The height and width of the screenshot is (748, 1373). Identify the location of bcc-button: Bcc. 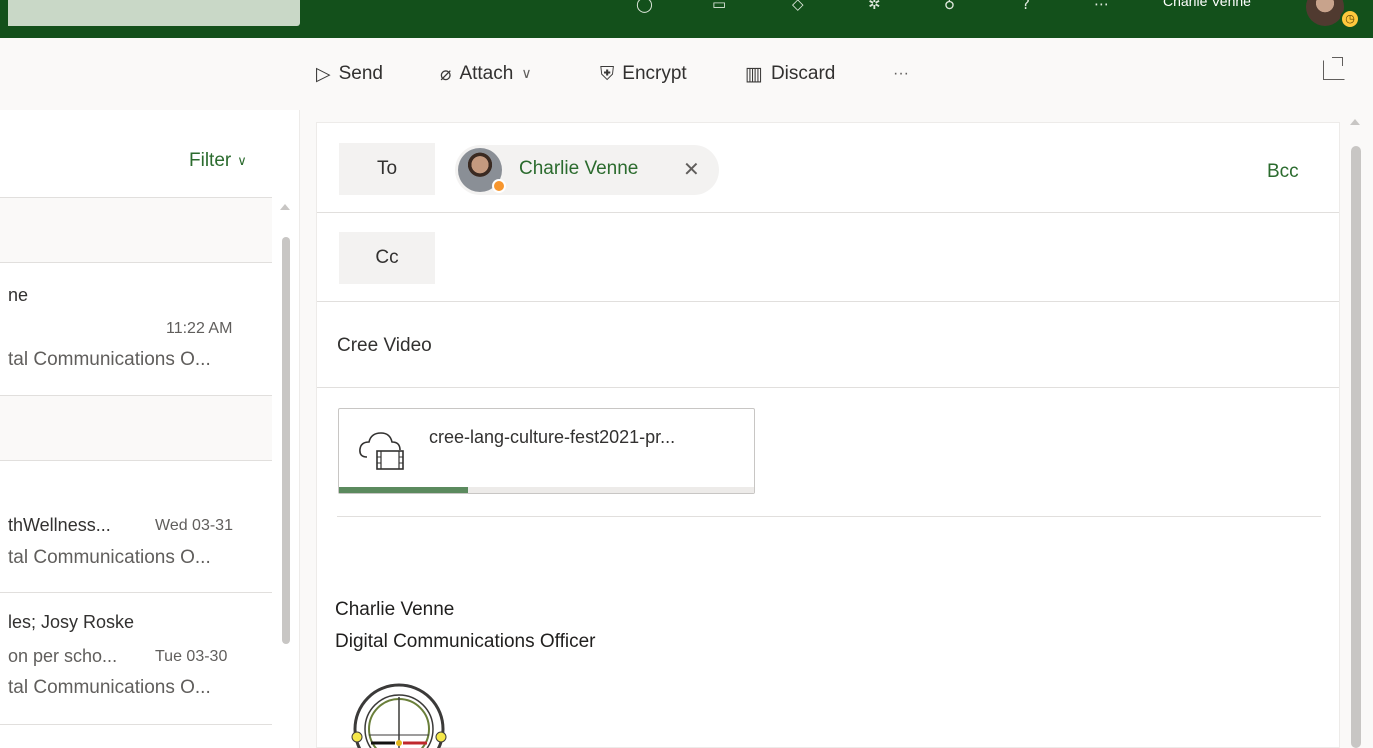
(1283, 172).